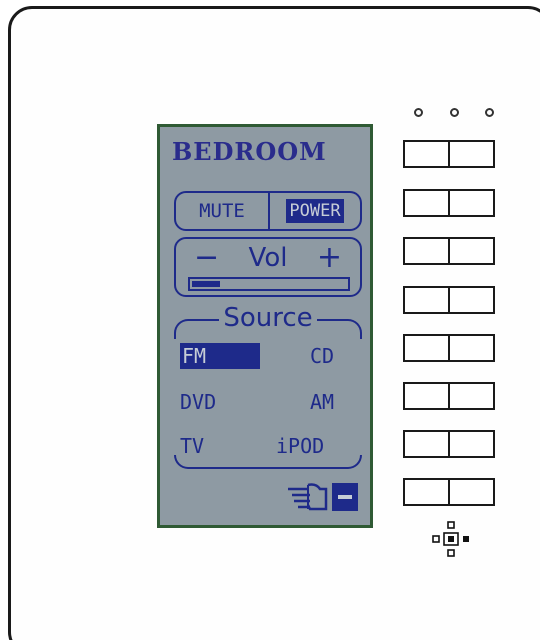  Describe the element at coordinates (206, 284) in the screenshot. I see `volume-level-fill` at that location.